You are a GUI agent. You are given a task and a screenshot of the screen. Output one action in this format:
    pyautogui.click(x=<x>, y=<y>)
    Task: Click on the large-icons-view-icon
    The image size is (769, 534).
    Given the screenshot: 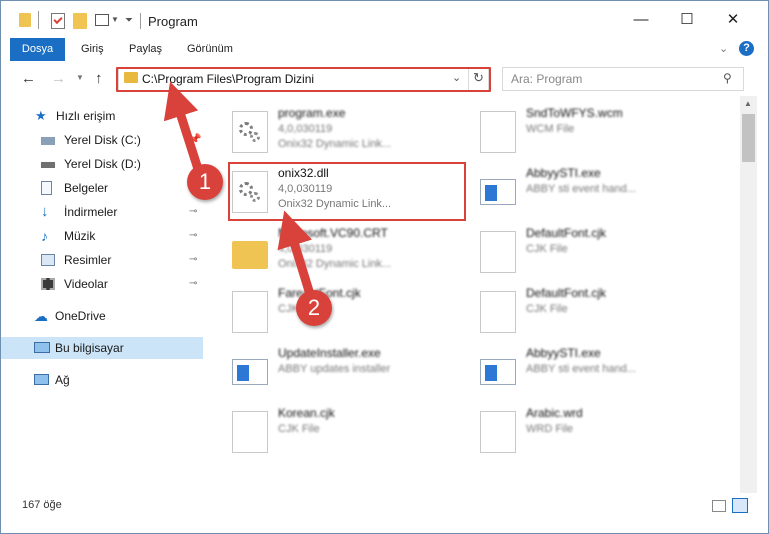 What is the action you would take?
    pyautogui.click(x=740, y=505)
    